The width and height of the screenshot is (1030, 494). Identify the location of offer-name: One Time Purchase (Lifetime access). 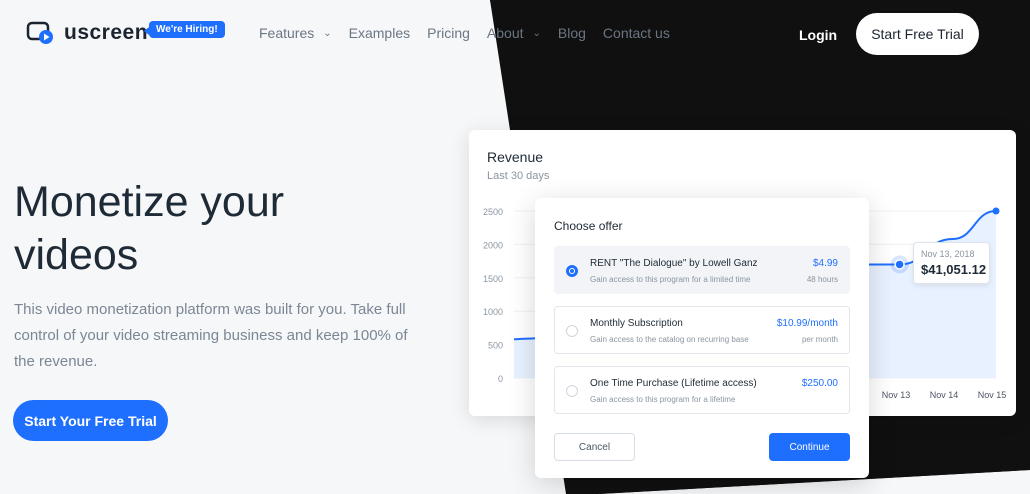
(673, 383).